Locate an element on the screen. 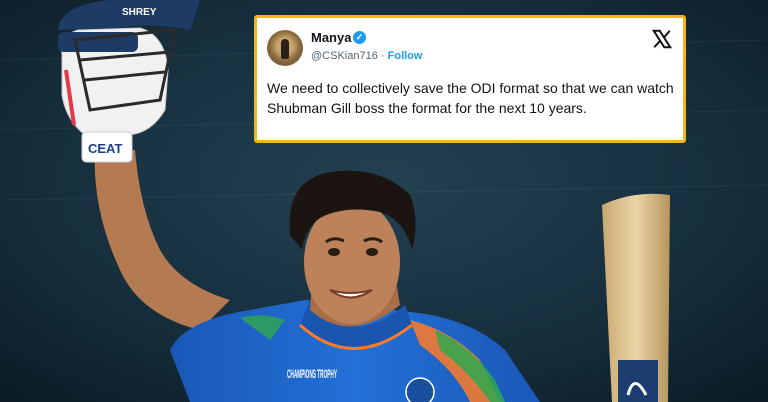 This screenshot has width=768, height=402. avatar is located at coordinates (285, 48).